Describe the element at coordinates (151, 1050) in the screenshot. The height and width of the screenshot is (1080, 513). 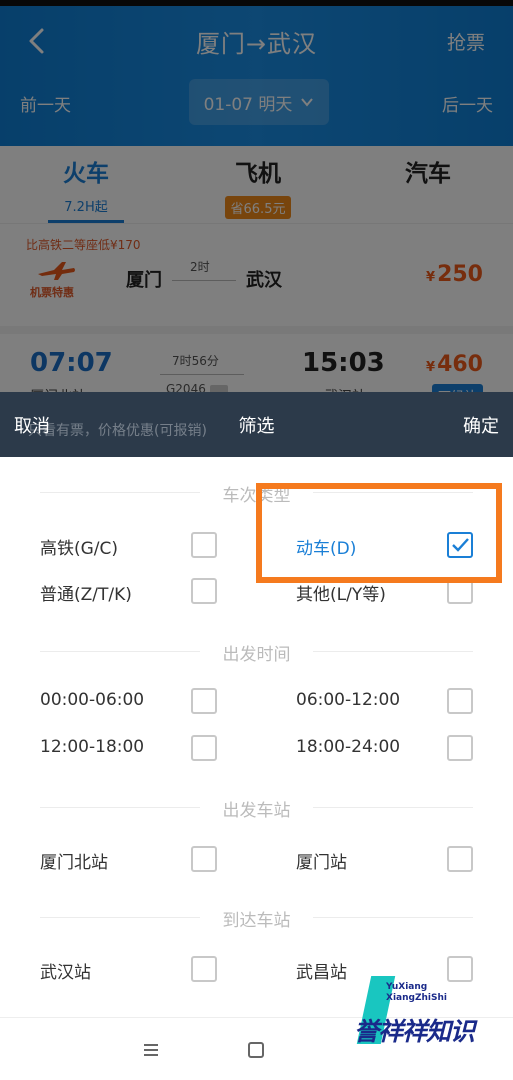
I see `menu-icon` at that location.